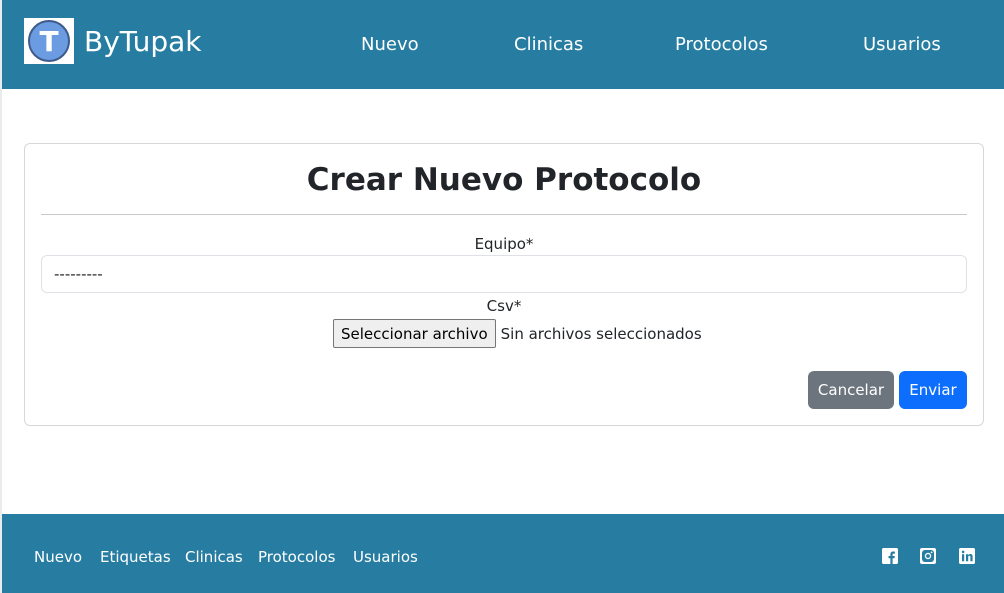  What do you see at coordinates (78, 274) in the screenshot?
I see `equipo-selected-value: ---------` at bounding box center [78, 274].